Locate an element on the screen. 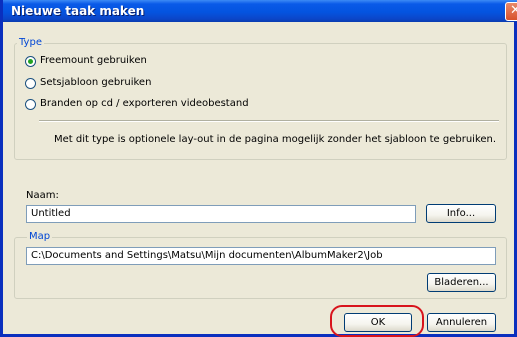 The image size is (517, 337). divider is located at coordinates (269, 121).